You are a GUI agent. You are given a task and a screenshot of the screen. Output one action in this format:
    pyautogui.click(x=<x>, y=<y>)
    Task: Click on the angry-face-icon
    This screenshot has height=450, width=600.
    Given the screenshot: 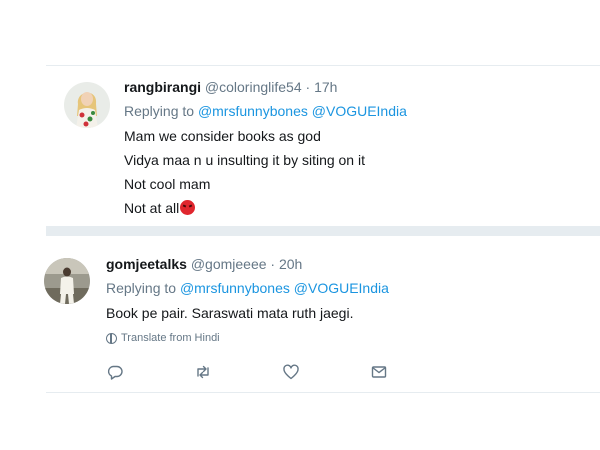 What is the action you would take?
    pyautogui.click(x=188, y=207)
    